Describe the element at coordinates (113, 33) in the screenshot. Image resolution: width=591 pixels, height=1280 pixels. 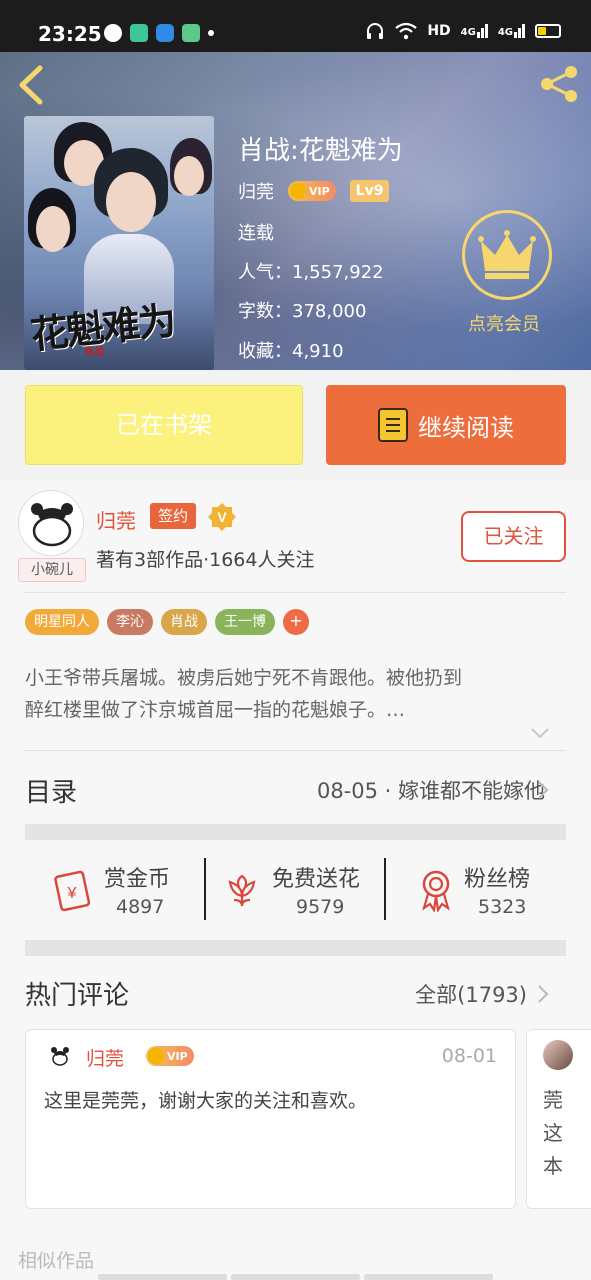
I see `globe-icon` at that location.